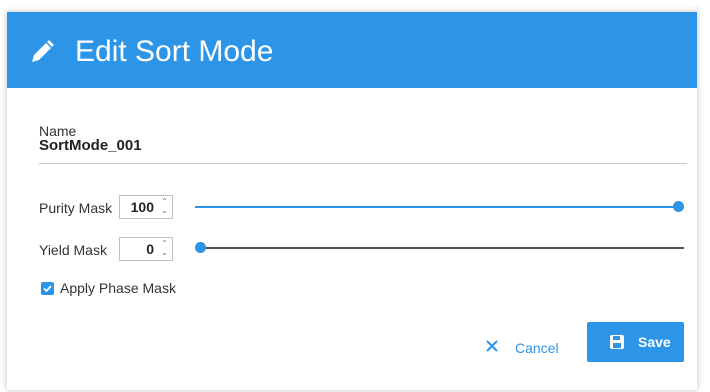  Describe the element at coordinates (437, 207) in the screenshot. I see `purity-mask-slider-track` at that location.